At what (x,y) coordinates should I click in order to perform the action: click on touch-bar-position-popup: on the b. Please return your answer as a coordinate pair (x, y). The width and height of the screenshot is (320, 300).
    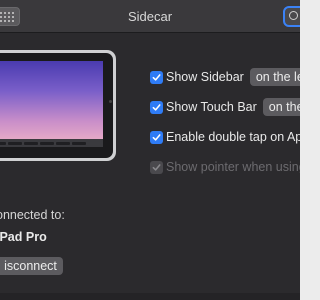
    Looking at the image, I should click on (281, 107).